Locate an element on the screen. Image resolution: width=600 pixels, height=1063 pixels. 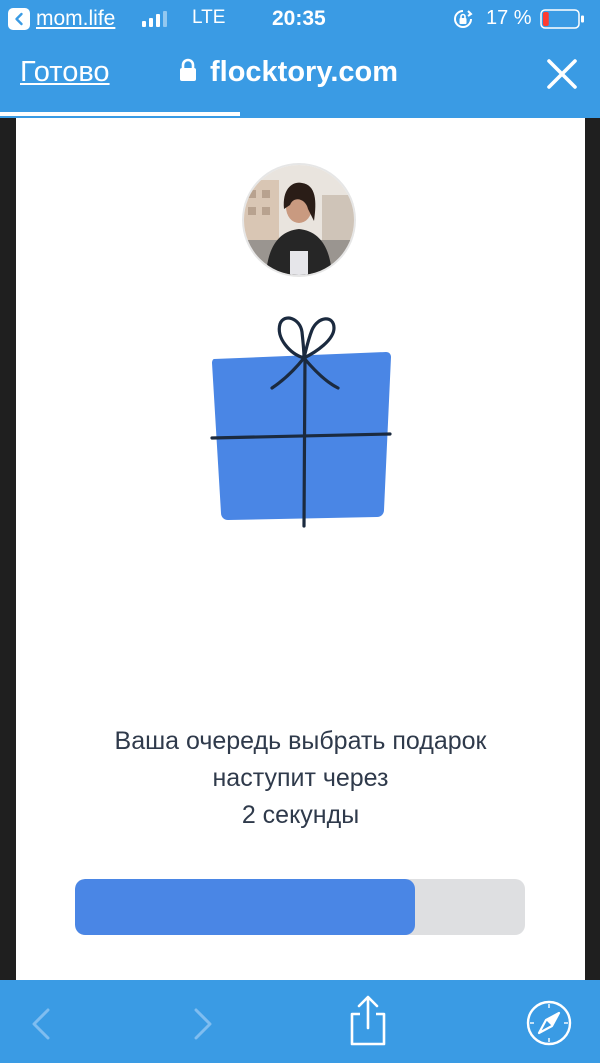
clock: 20:35 is located at coordinates (299, 18).